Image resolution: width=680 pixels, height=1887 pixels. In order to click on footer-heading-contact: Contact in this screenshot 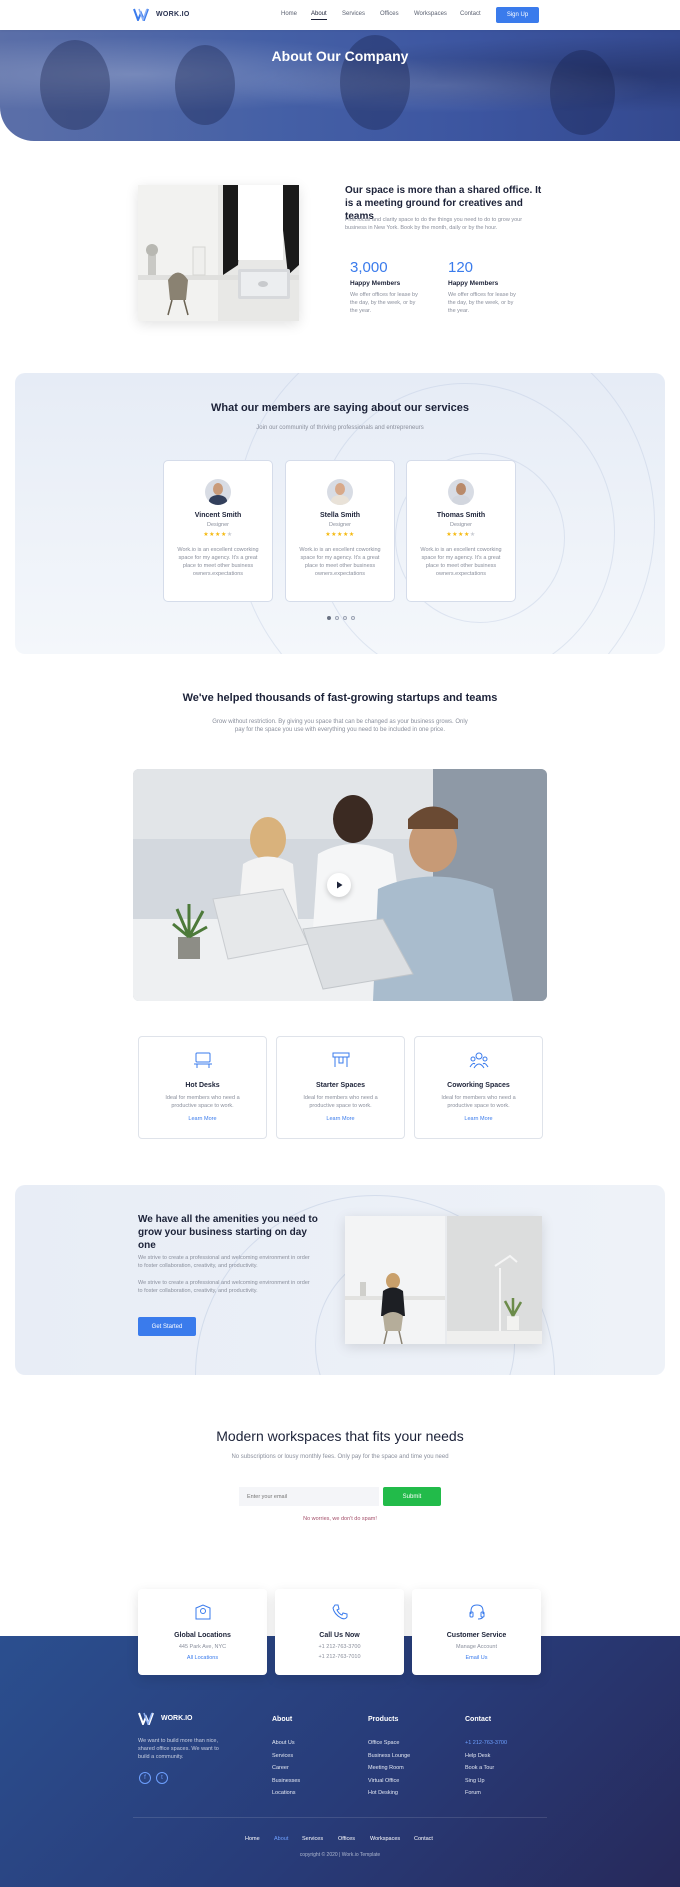, I will do `click(478, 1719)`.